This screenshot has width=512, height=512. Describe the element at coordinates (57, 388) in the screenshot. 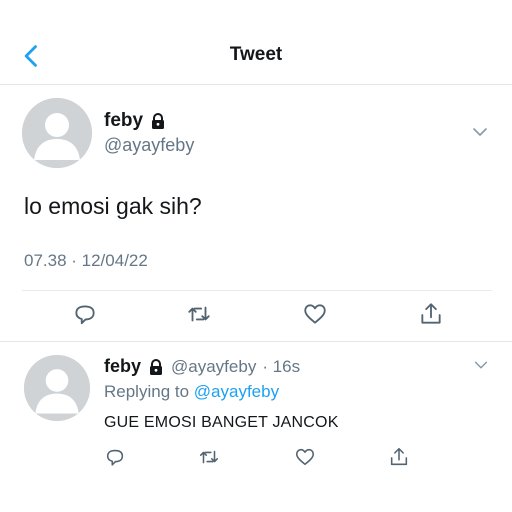

I see `reply-avatar` at that location.